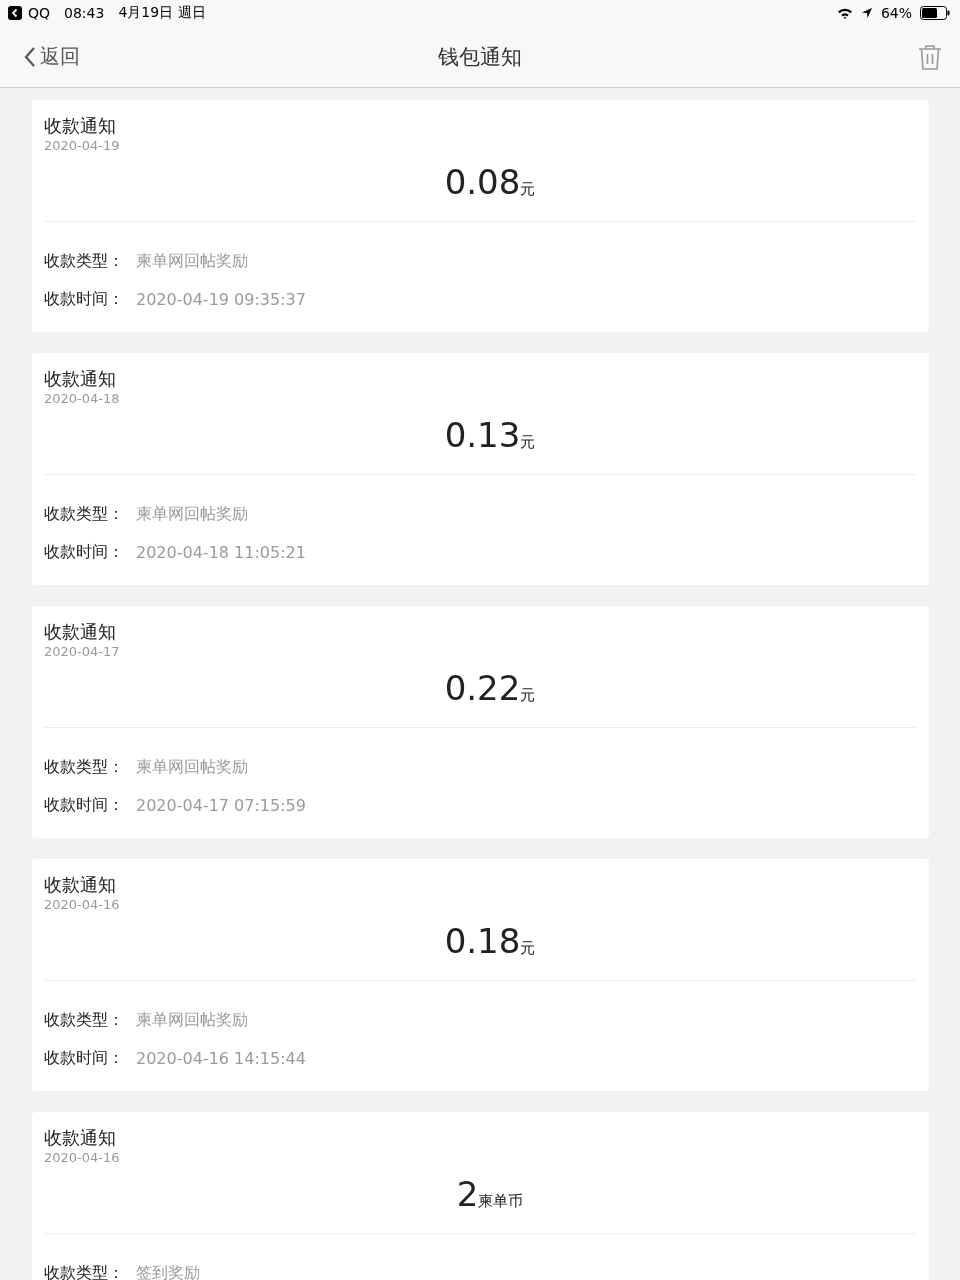 This screenshot has width=960, height=1280. Describe the element at coordinates (482, 435) in the screenshot. I see `amount: 0.13` at that location.